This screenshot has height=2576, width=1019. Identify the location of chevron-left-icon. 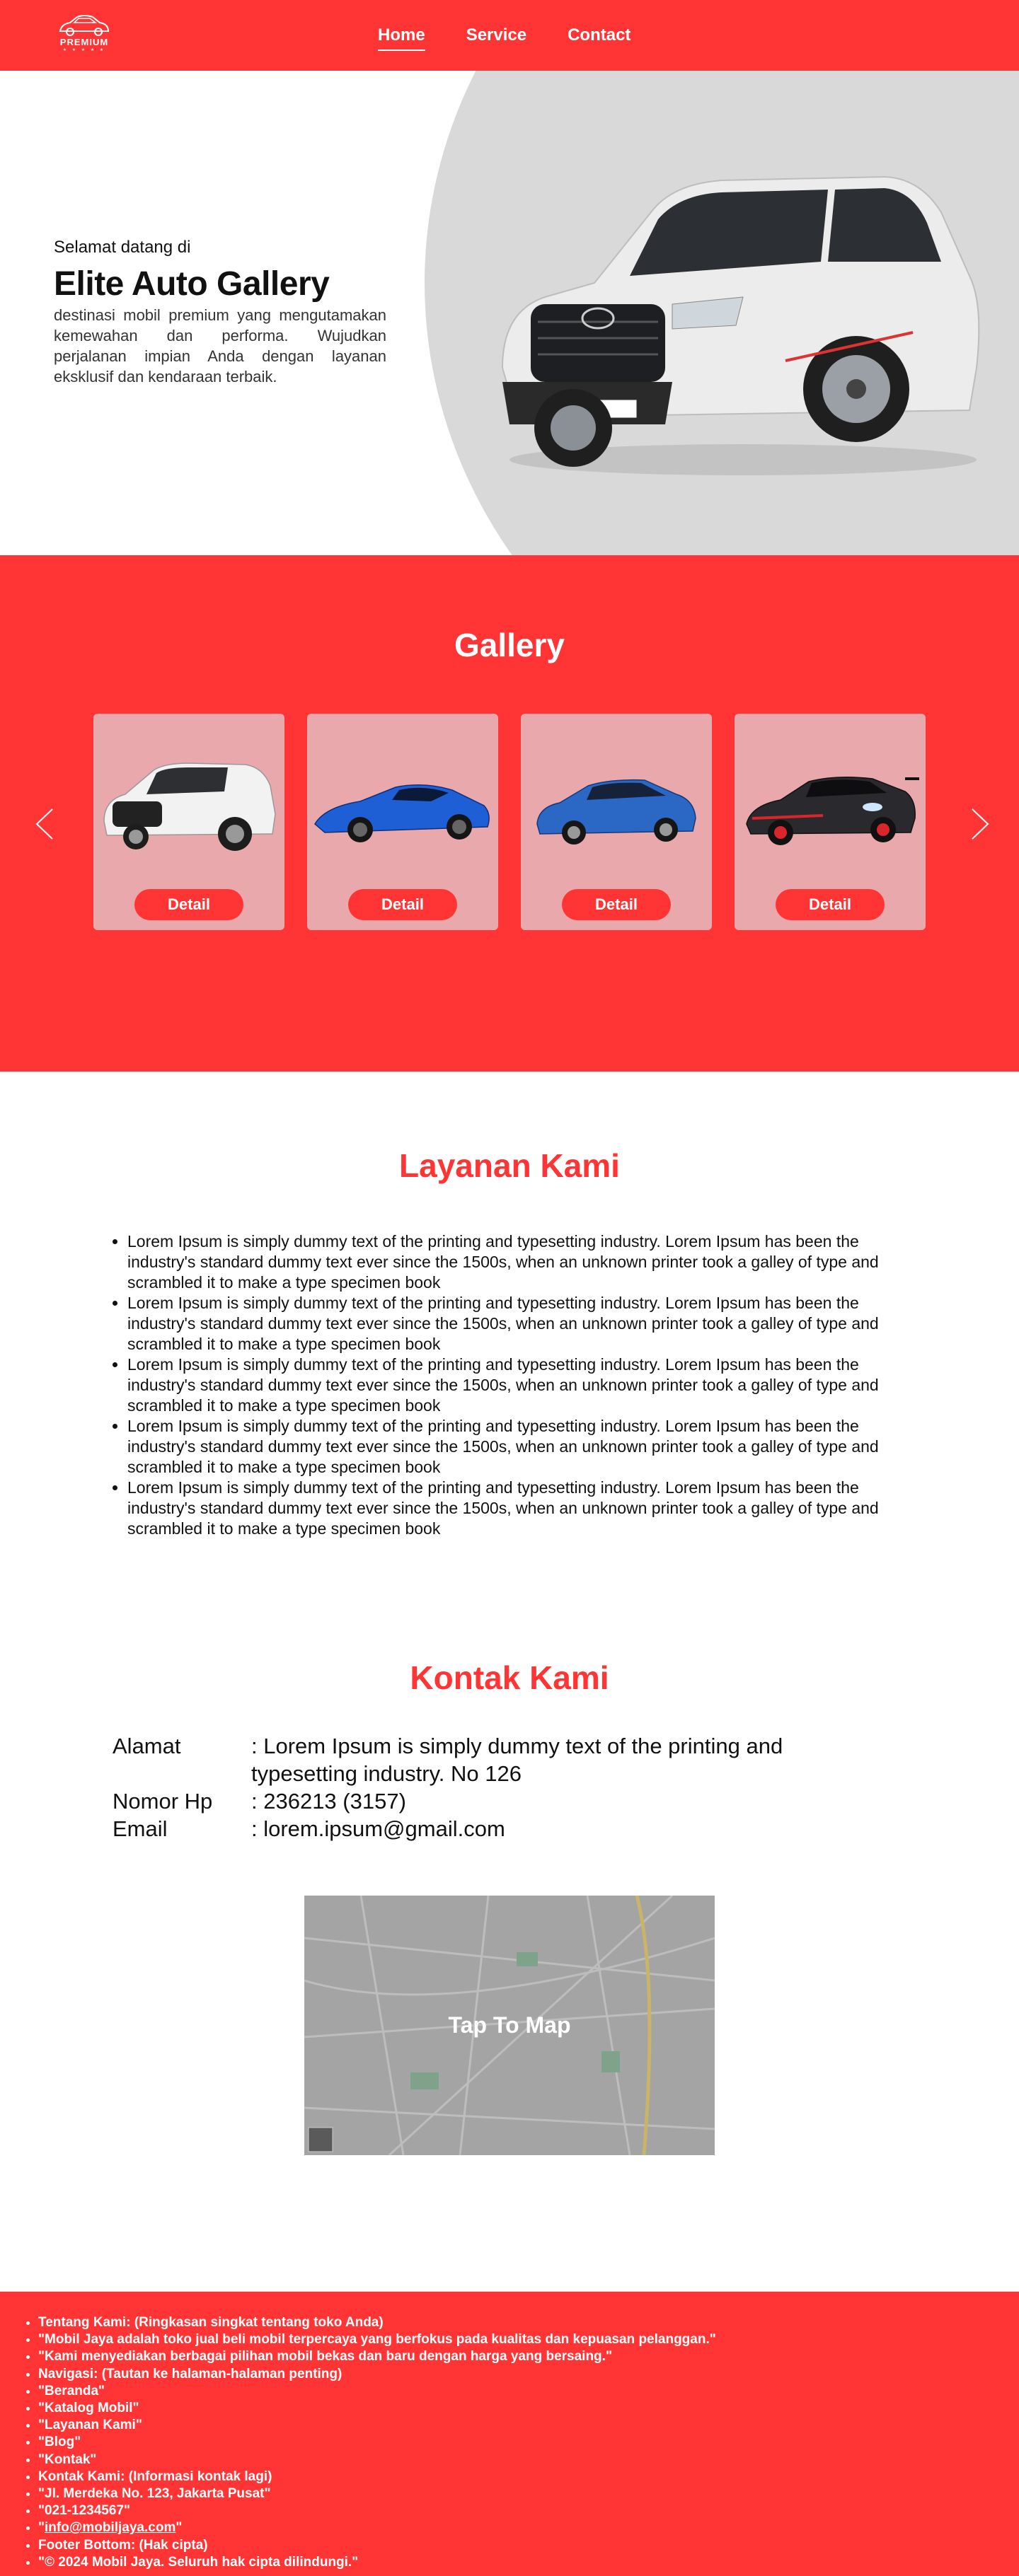
(44, 824).